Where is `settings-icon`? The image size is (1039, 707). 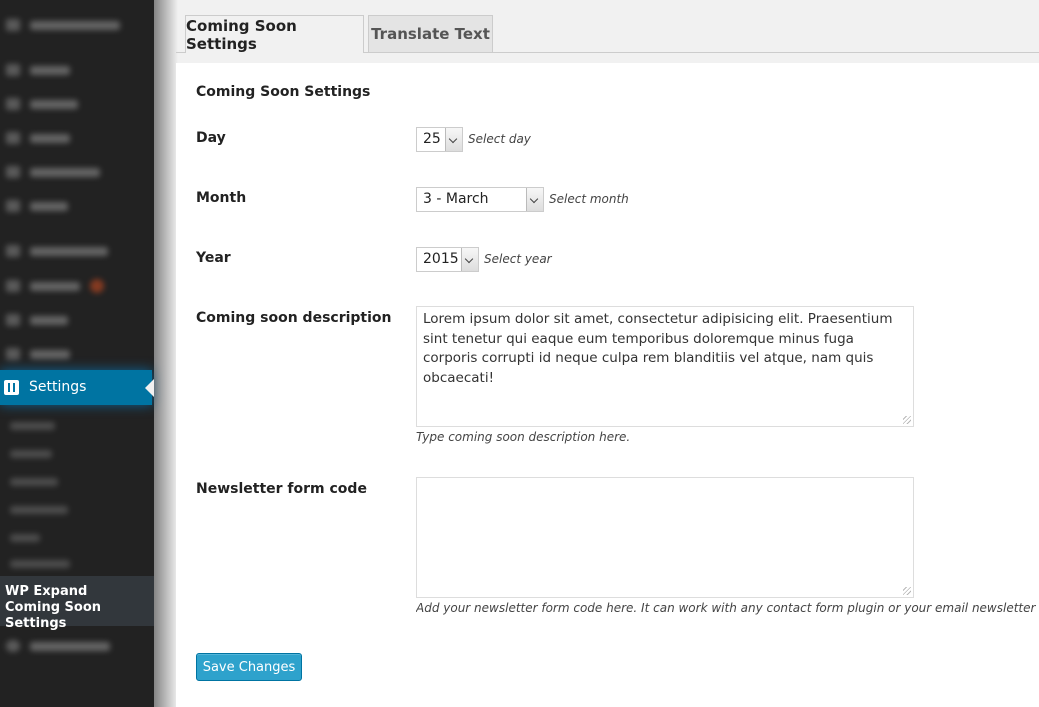 settings-icon is located at coordinates (11, 387).